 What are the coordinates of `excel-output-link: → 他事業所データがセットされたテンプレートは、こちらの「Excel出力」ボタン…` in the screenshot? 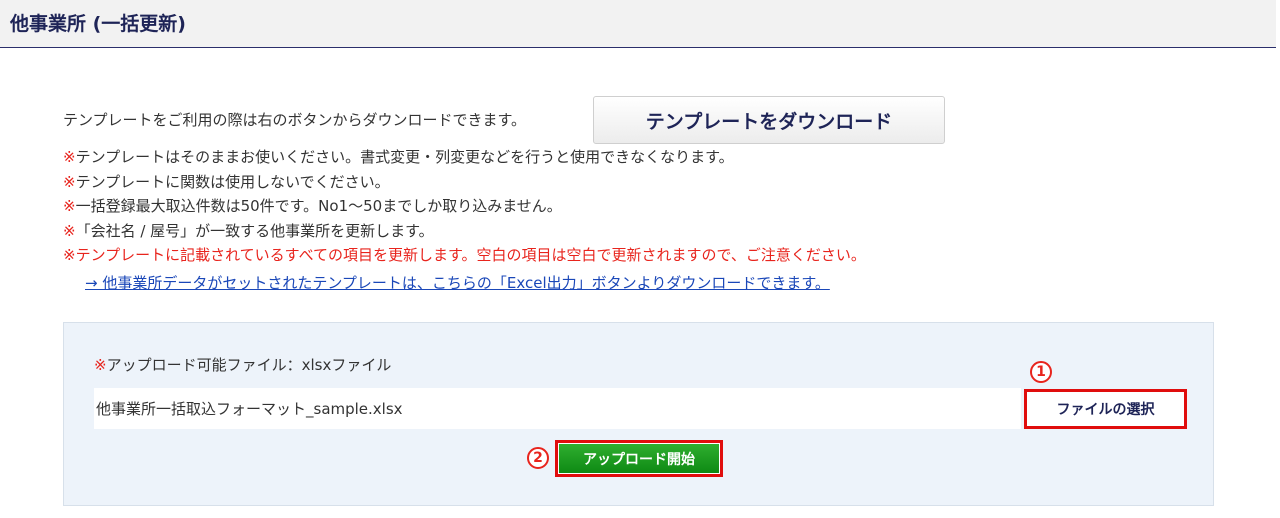 It's located at (457, 282).